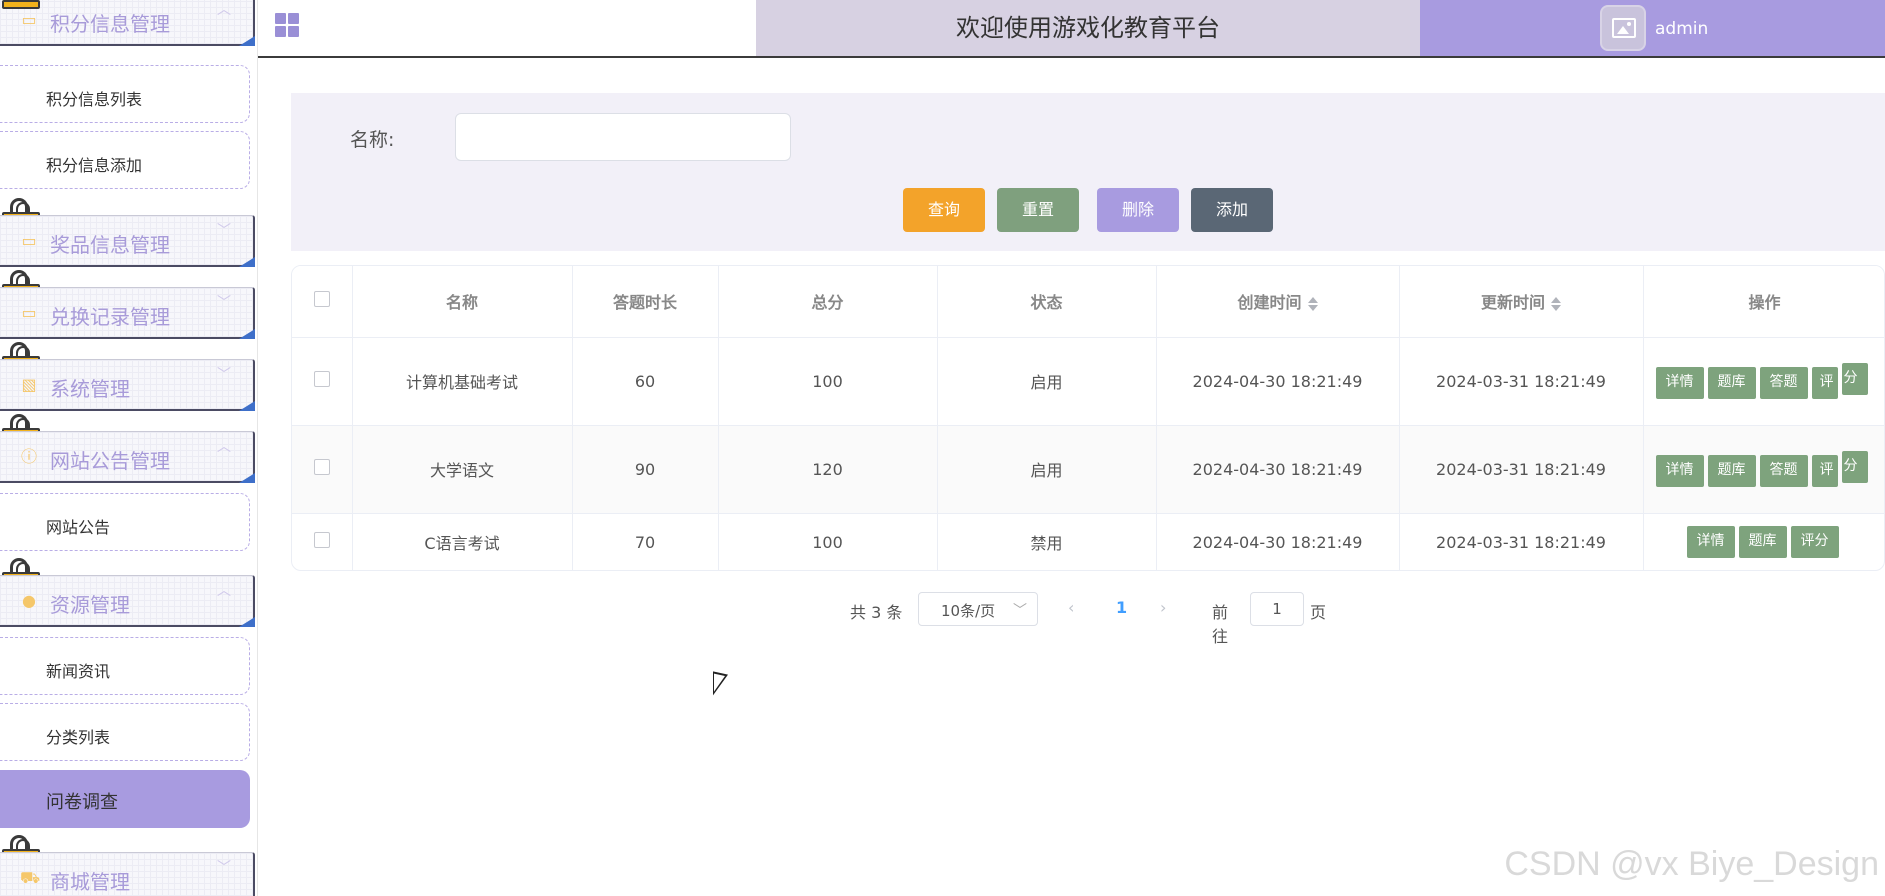  Describe the element at coordinates (372, 140) in the screenshot. I see `name-label: 名称:` at that location.